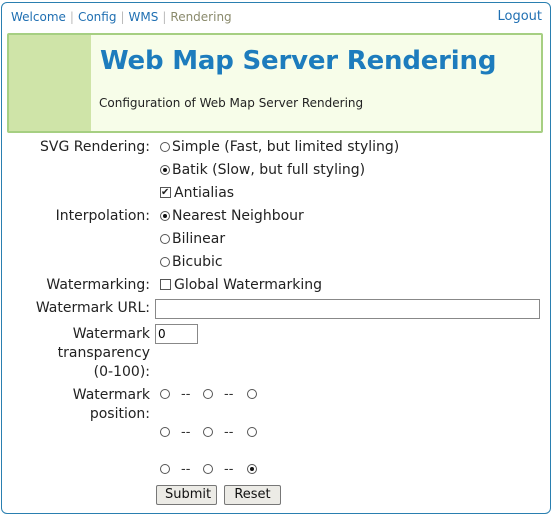  What do you see at coordinates (208, 394) in the screenshot?
I see `position-radio-top-center` at bounding box center [208, 394].